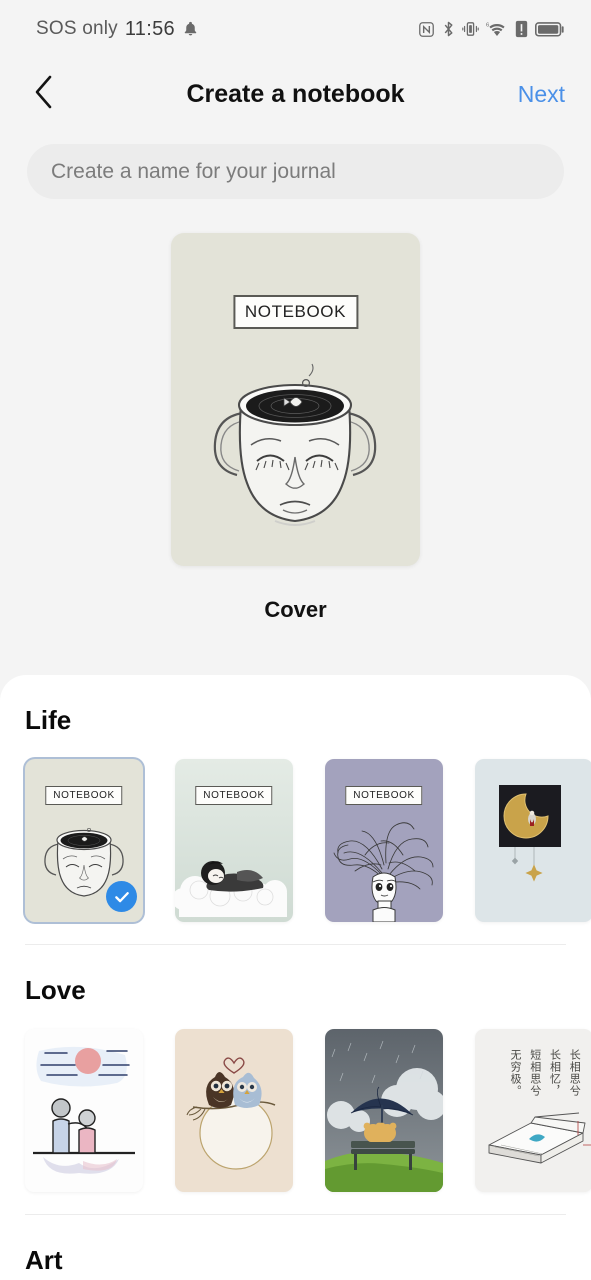 This screenshot has width=591, height=1280. I want to click on girl-with-flowing-hair-art, so click(384, 840).